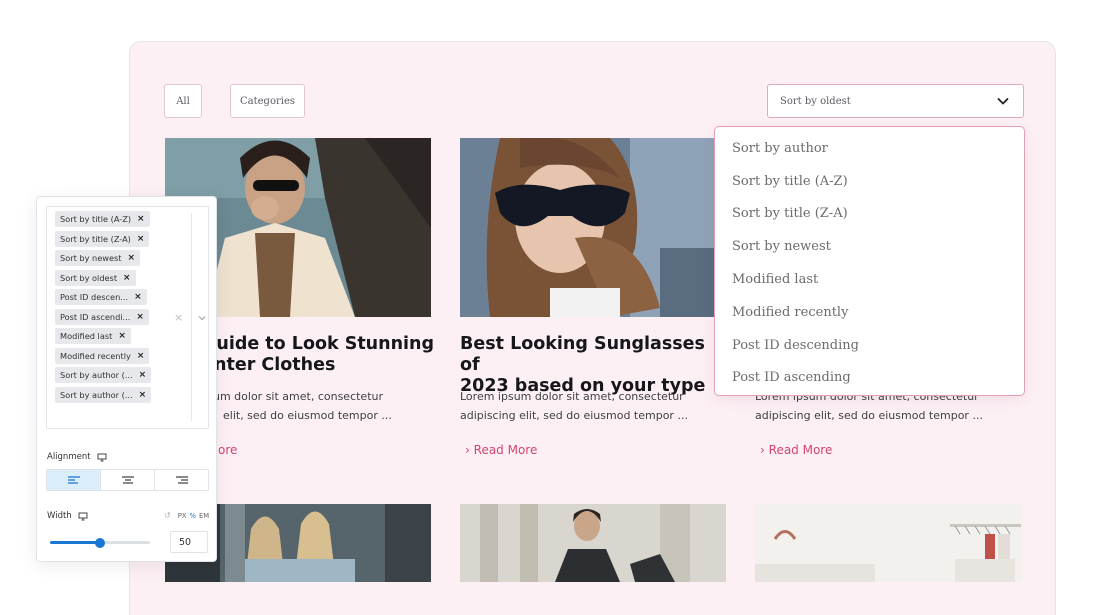 The width and height of the screenshot is (1120, 615). I want to click on width-number-input: 50, so click(189, 542).